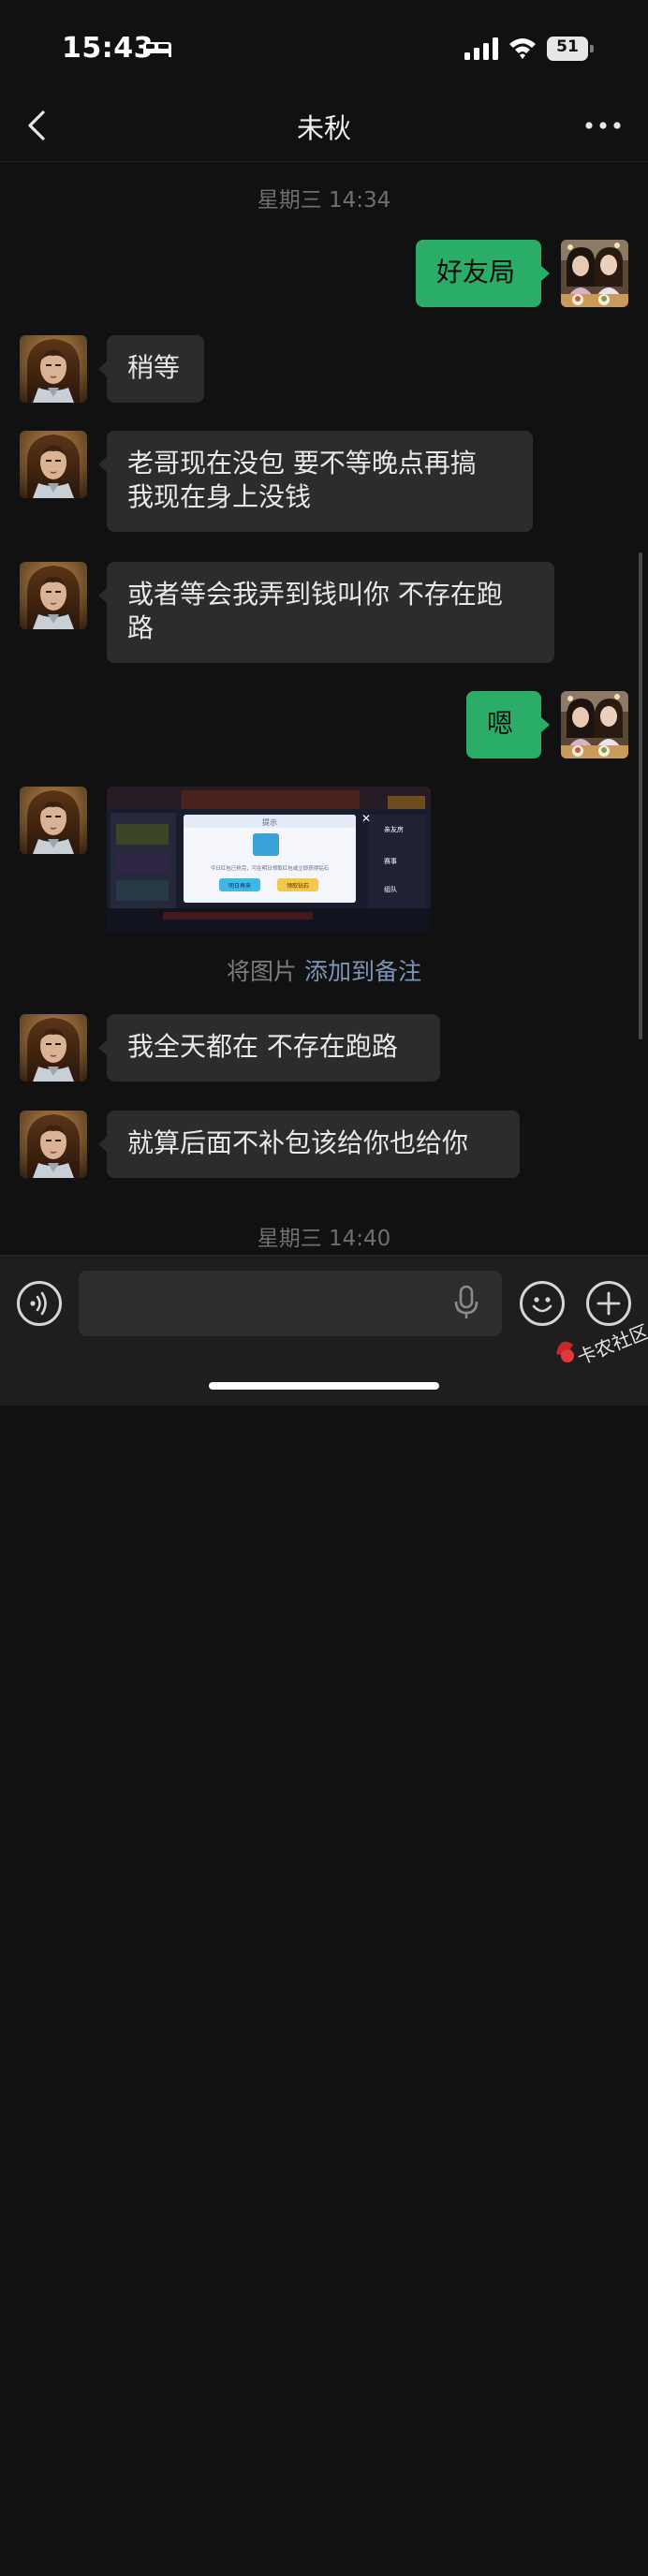 The width and height of the screenshot is (648, 2576). I want to click on bed-icon, so click(157, 49).